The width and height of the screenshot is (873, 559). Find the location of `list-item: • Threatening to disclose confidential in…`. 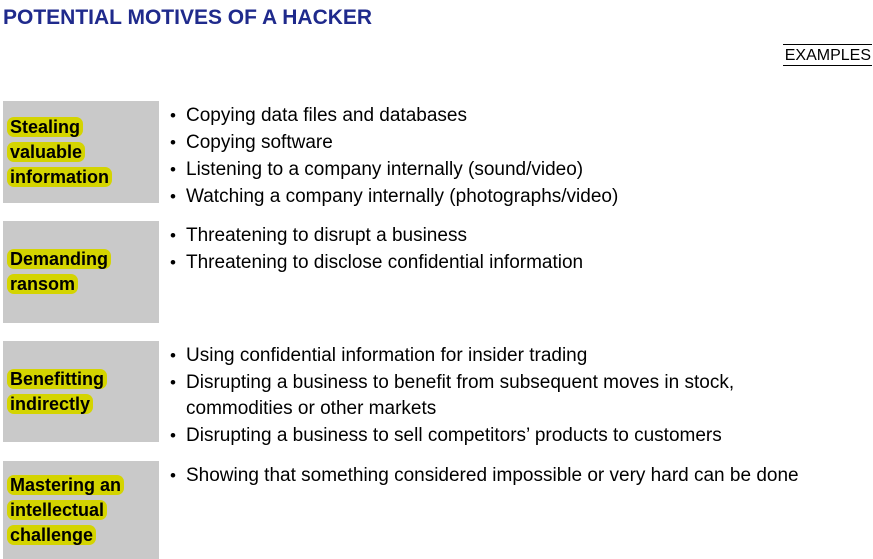

list-item: • Threatening to disclose confidential in… is located at coordinates (520, 263).